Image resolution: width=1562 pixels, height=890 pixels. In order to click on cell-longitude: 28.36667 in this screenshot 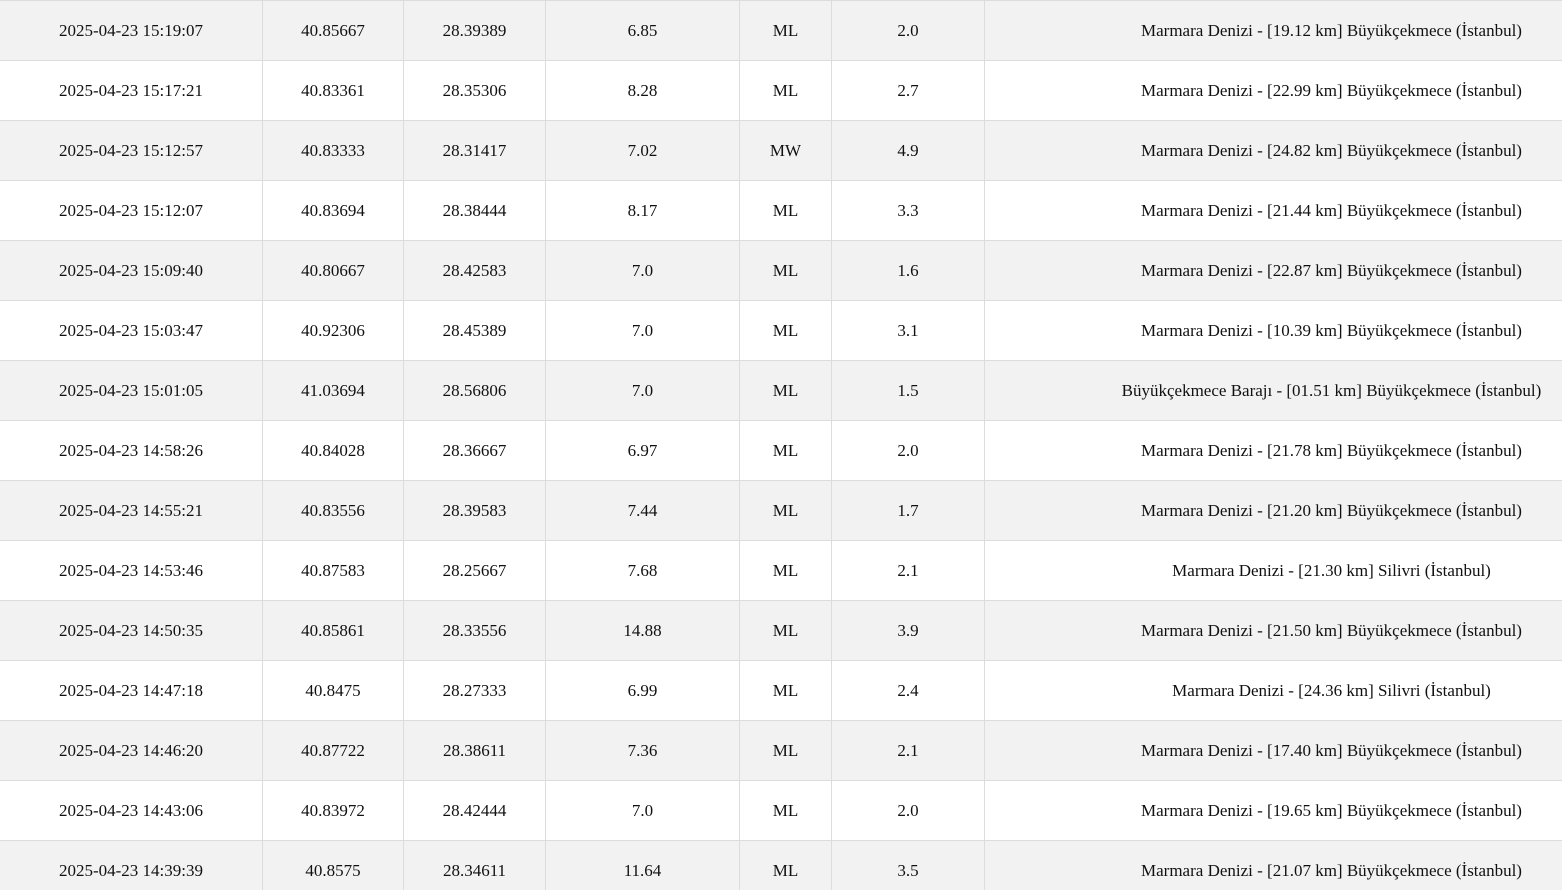, I will do `click(475, 450)`.